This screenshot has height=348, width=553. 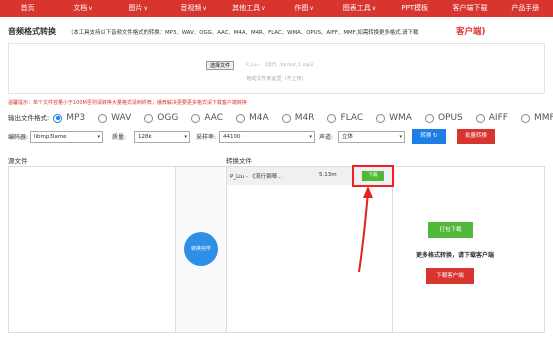 What do you see at coordinates (371, 137) in the screenshot?
I see `channel-select: 立体 ▾` at bounding box center [371, 137].